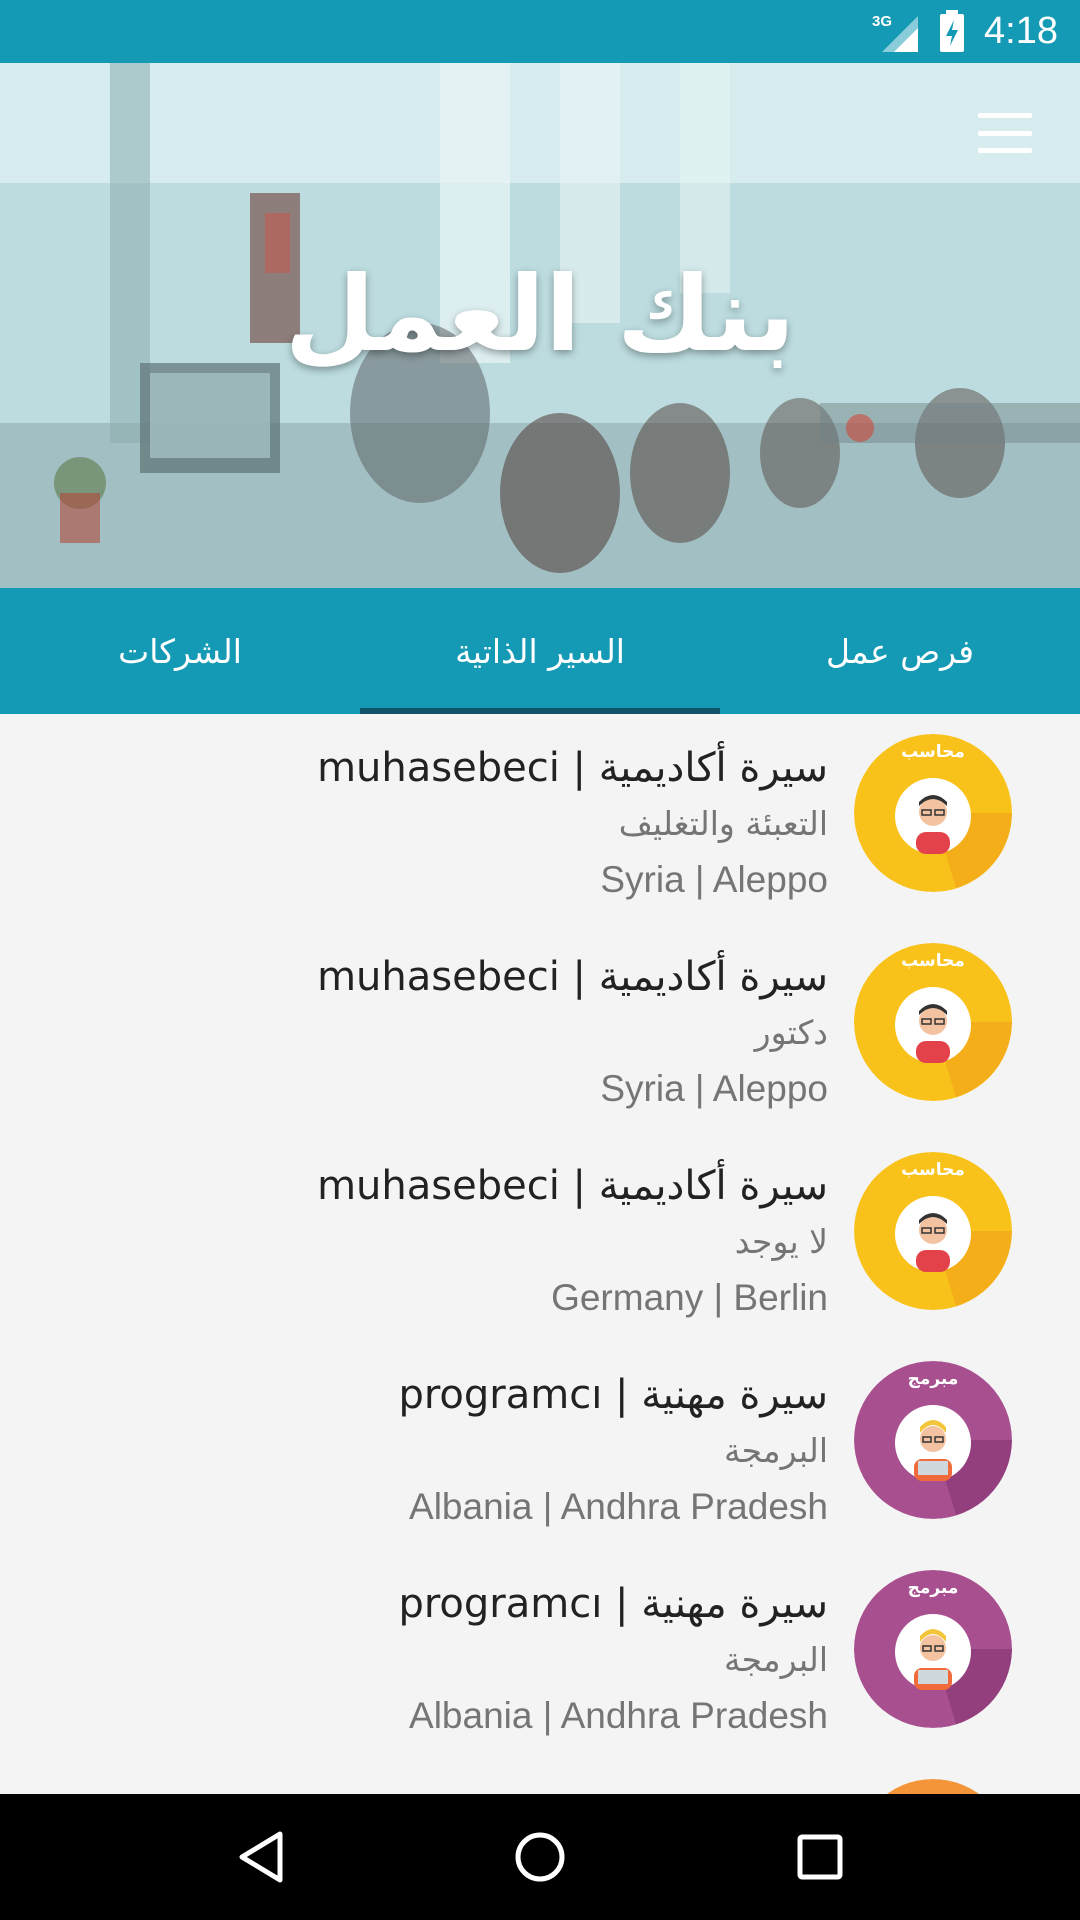 The height and width of the screenshot is (1920, 1080). I want to click on resume-field: دكتور, so click(791, 1032).